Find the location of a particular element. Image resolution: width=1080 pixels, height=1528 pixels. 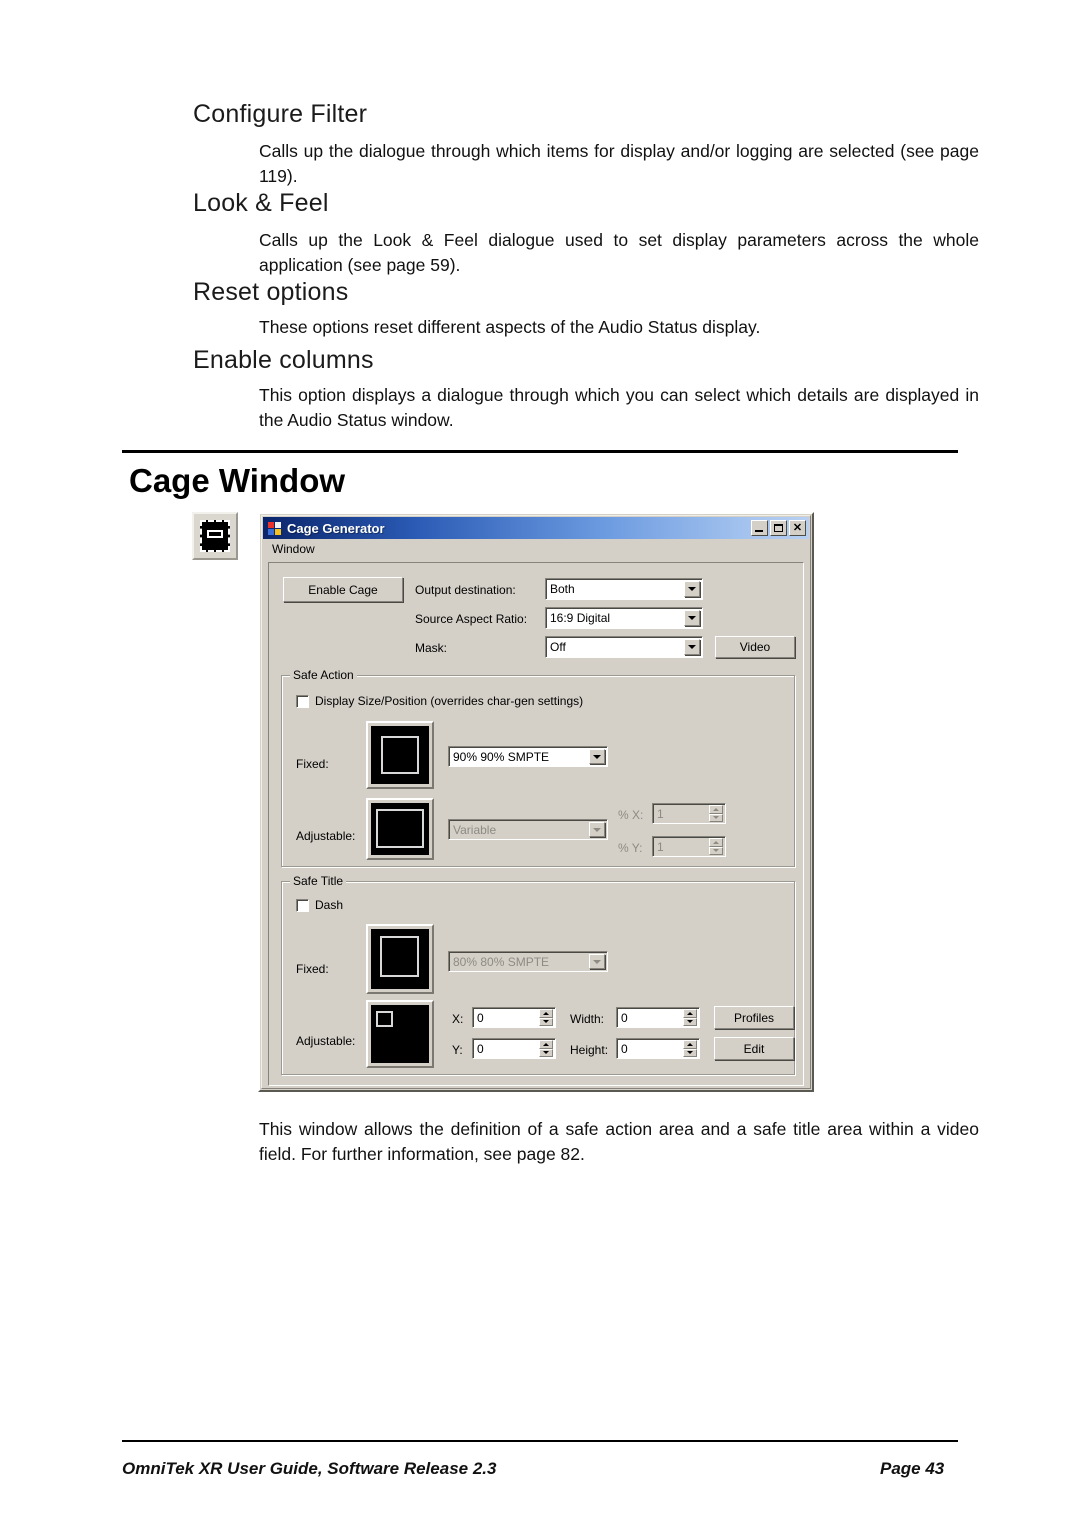

safe-action-adjustable-value: Variable is located at coordinates (475, 829).